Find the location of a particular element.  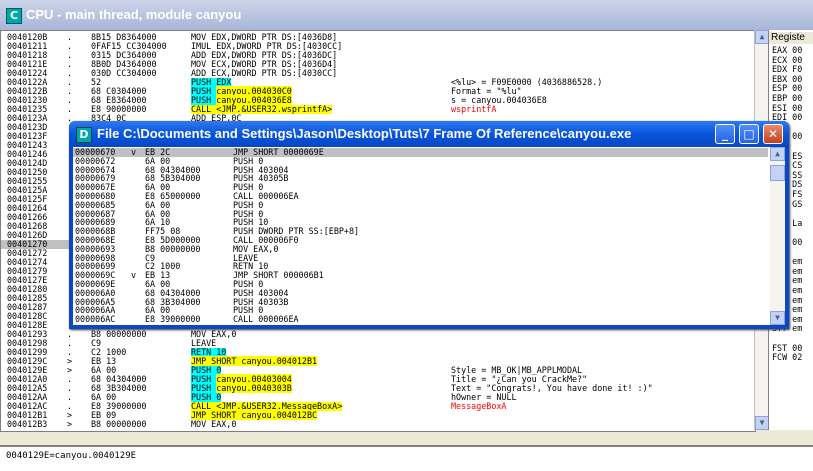

file-scroll-down-button: ▼ is located at coordinates (777, 318).